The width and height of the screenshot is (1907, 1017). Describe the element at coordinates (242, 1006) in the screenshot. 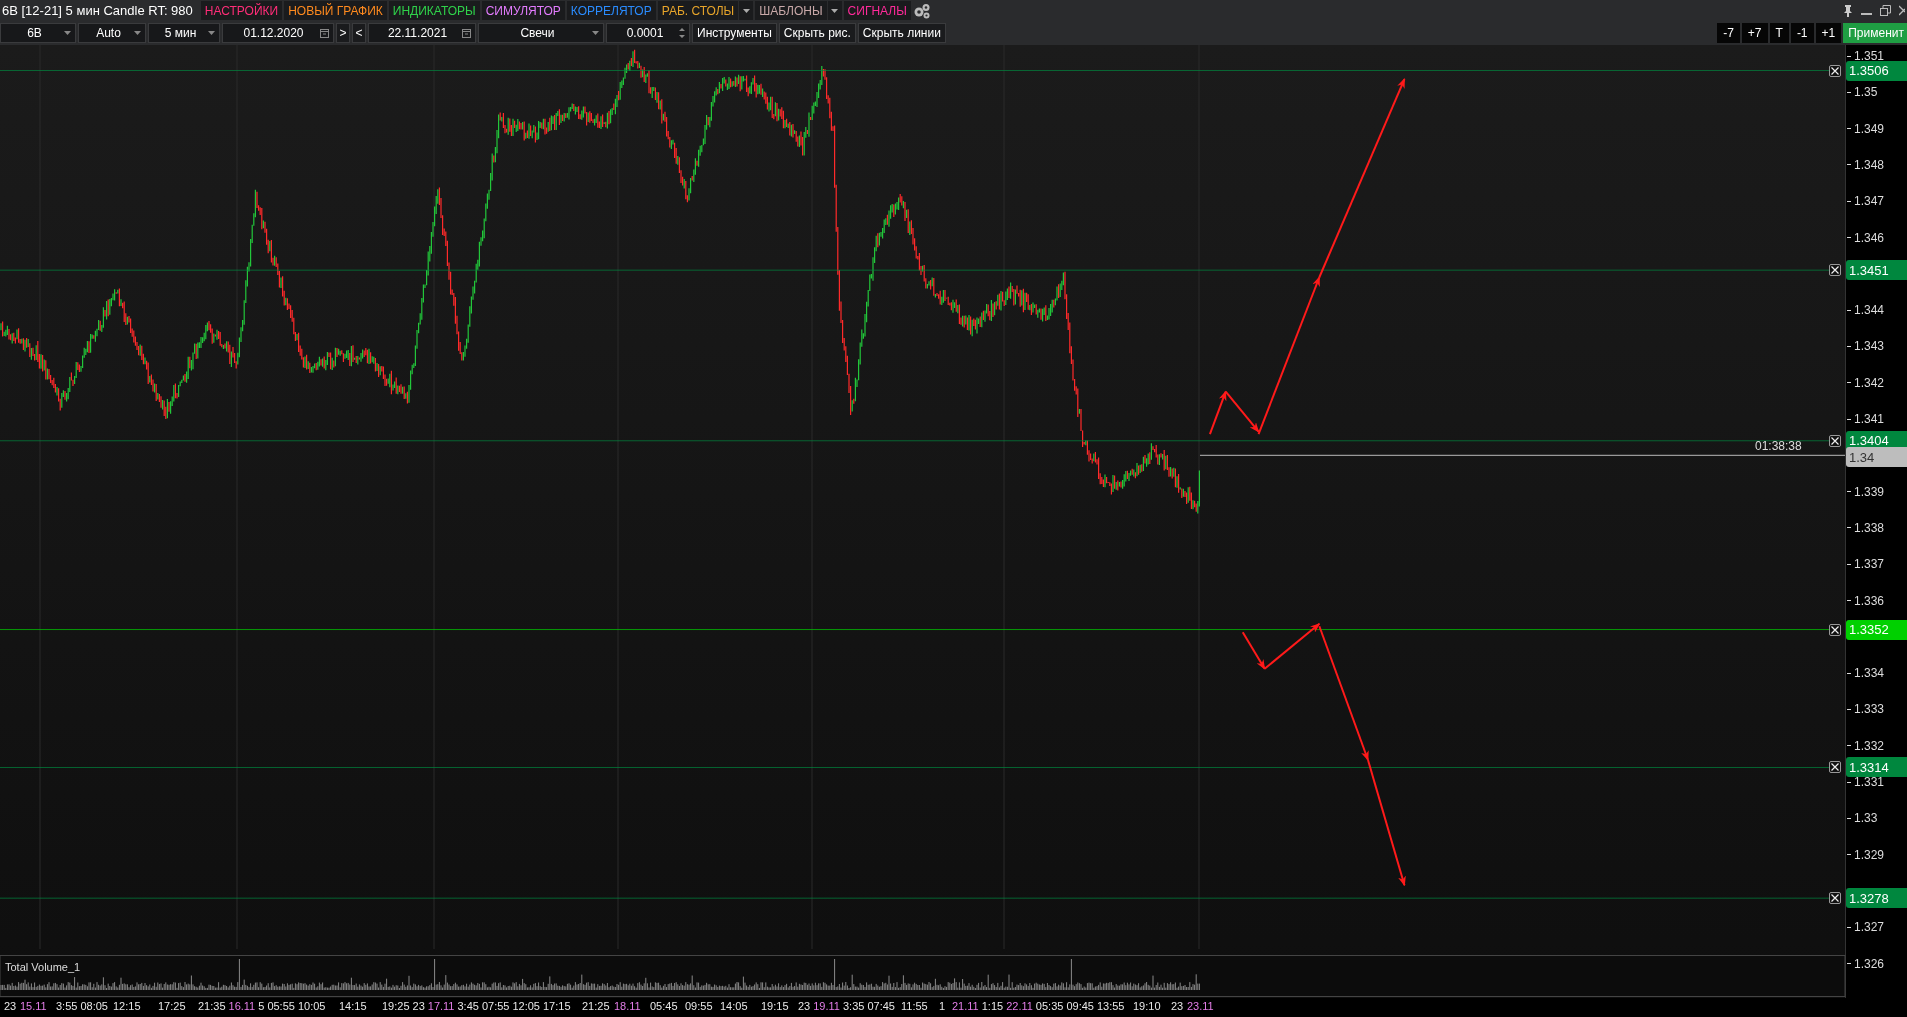

I see `date-axis-label: 16.11` at that location.